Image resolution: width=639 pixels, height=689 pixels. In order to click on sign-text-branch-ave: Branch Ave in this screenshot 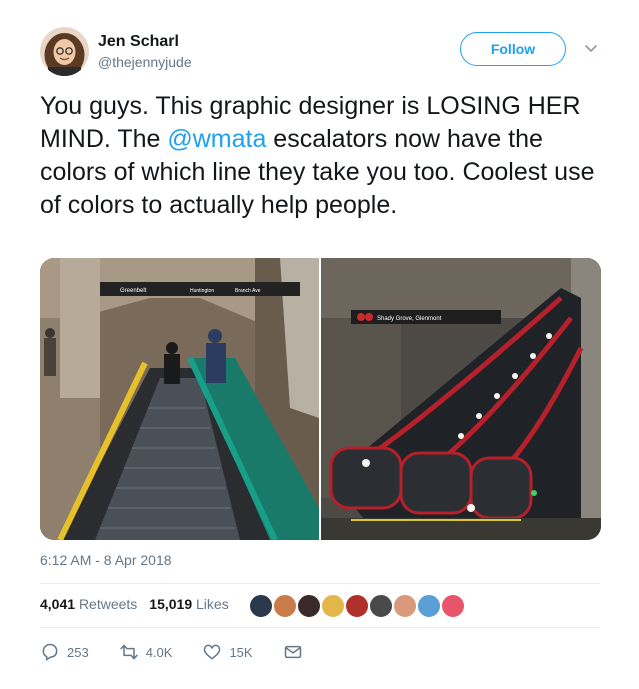, I will do `click(248, 291)`.